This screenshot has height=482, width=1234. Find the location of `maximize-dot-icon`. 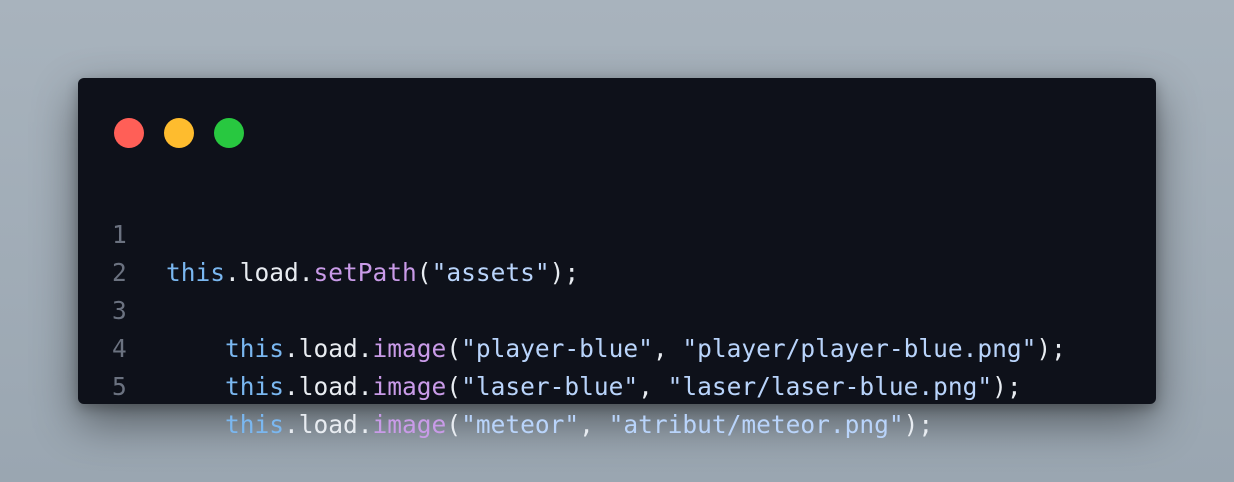

maximize-dot-icon is located at coordinates (229, 133).